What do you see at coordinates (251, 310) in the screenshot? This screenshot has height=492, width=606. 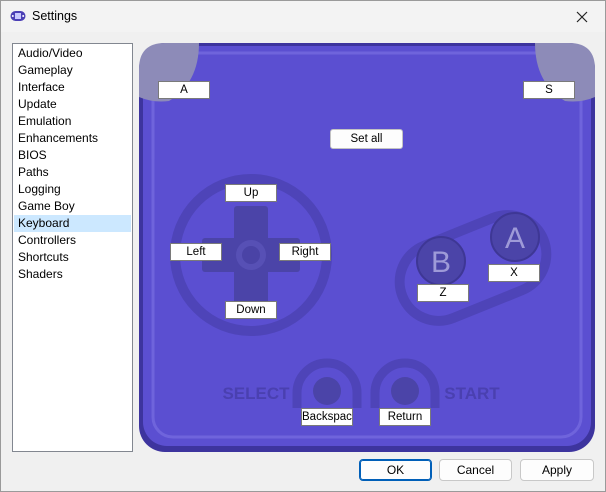 I see `down-key-field: Down` at bounding box center [251, 310].